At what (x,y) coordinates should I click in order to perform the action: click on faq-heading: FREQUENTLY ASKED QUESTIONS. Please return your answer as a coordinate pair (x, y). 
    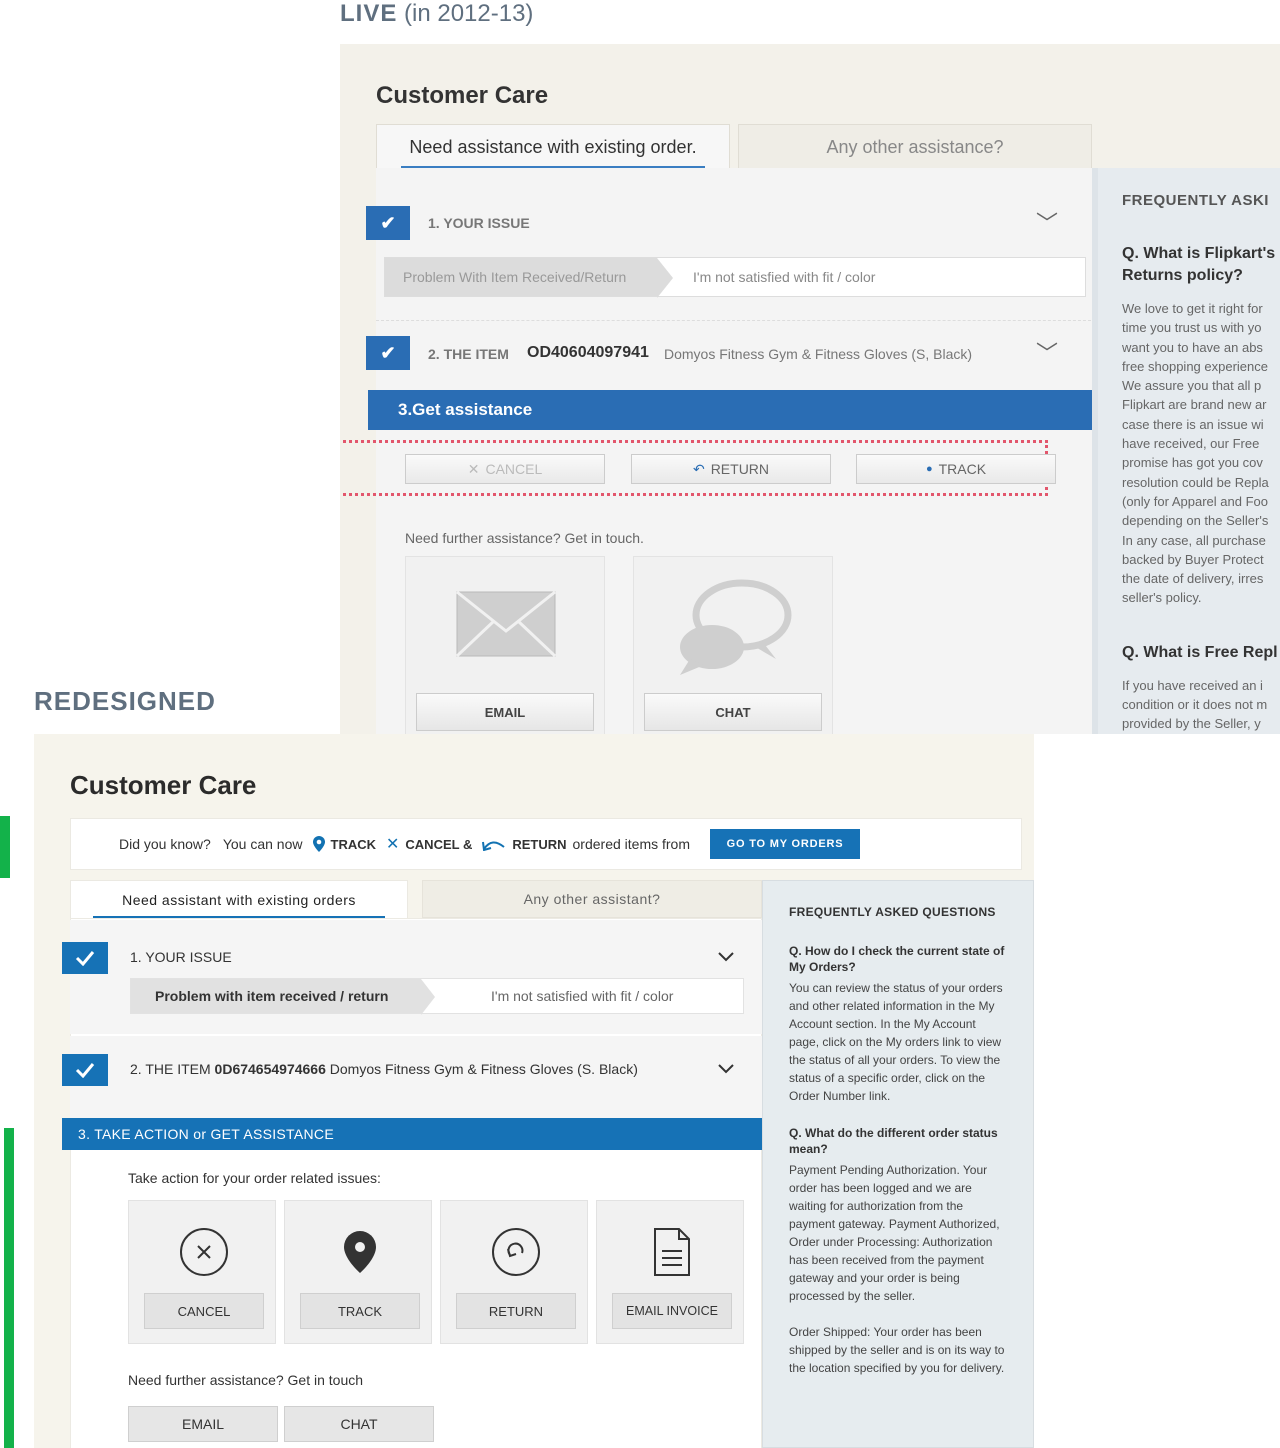
    Looking at the image, I should click on (892, 912).